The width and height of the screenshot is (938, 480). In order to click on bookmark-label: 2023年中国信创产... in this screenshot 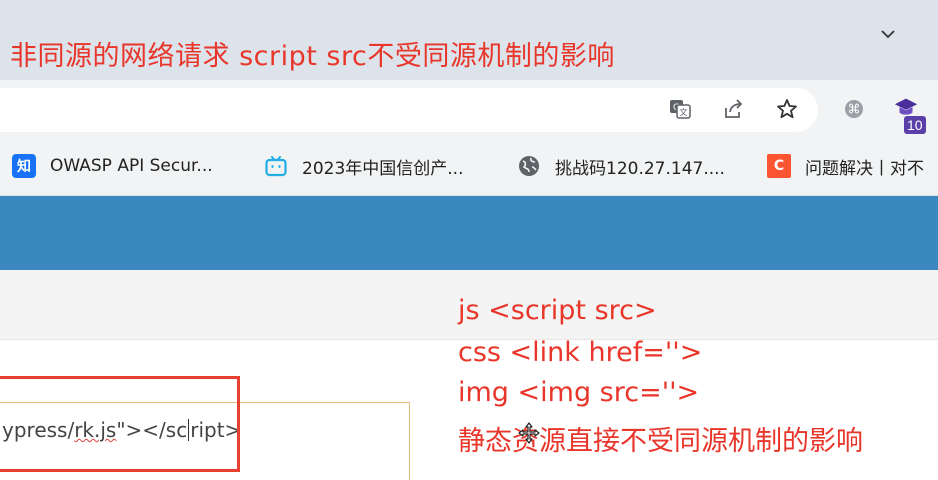, I will do `click(383, 168)`.